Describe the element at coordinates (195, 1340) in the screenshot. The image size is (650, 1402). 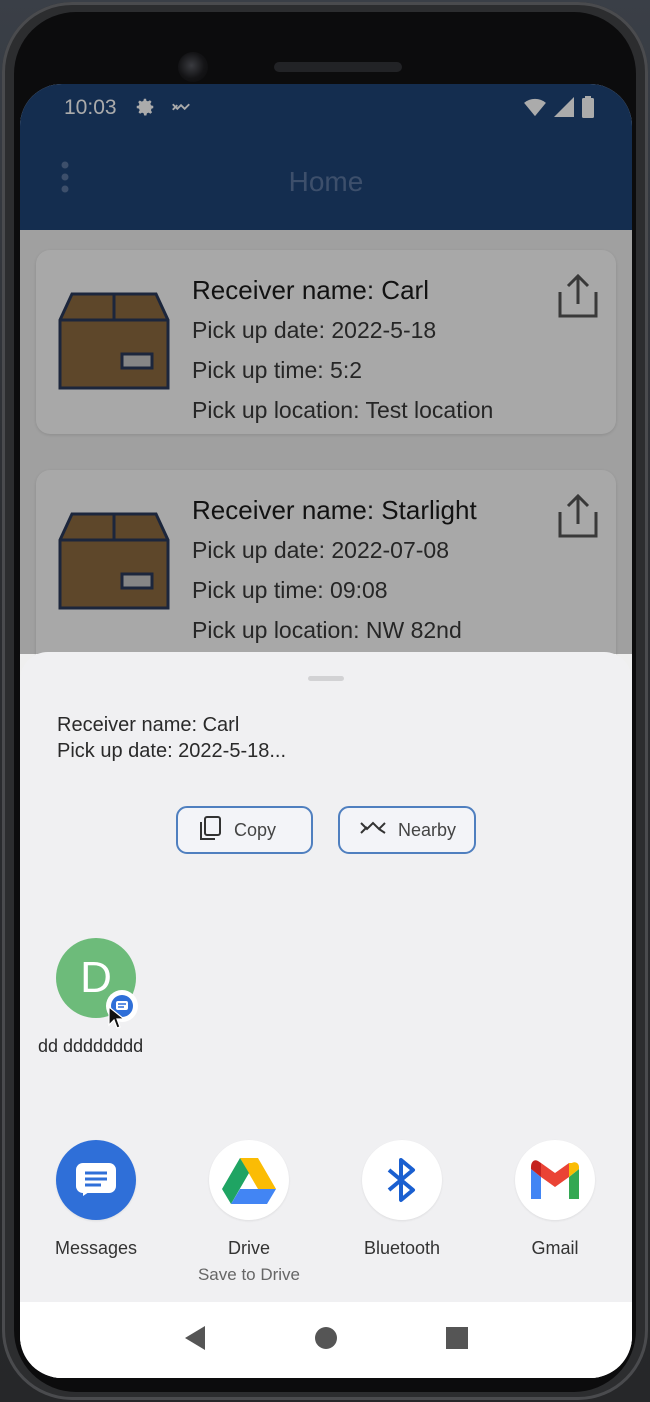
I see `back-icon` at that location.